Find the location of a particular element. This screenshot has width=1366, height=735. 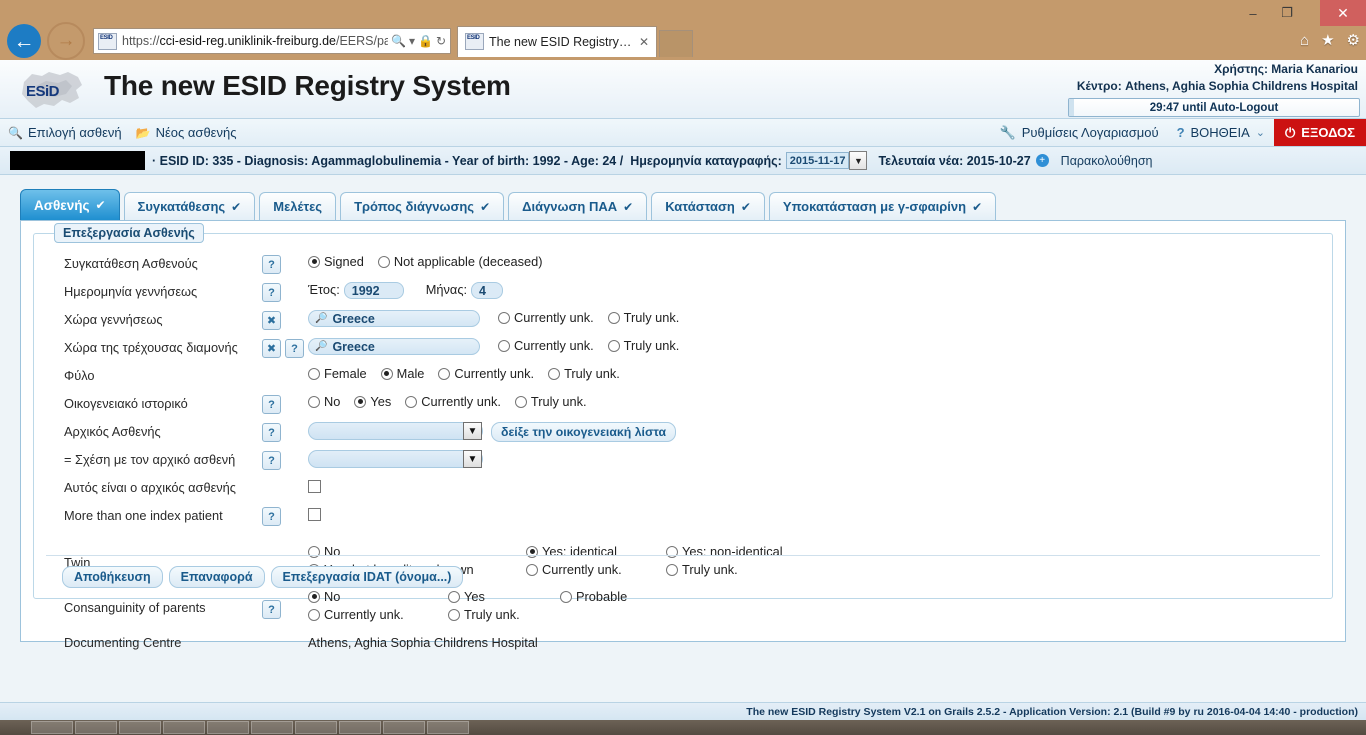

consanguinity-options-row-2: Currently unk. Truly unk. is located at coordinates (474, 614).